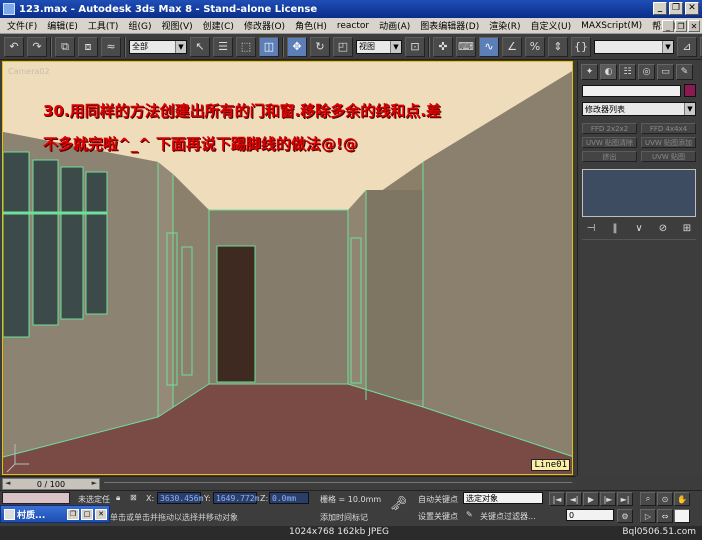 The image size is (702, 540). What do you see at coordinates (687, 228) in the screenshot?
I see `configure-sets-icon: ⊞` at bounding box center [687, 228].